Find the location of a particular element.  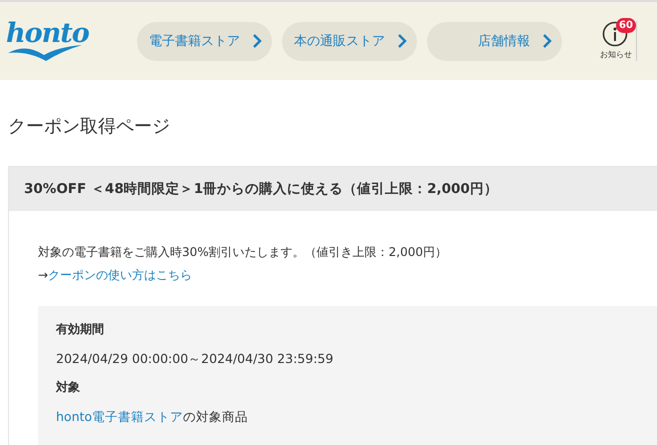

detail-text: 2024/04/29 00:00:00～2024/04/30 23:59:59 is located at coordinates (195, 358).